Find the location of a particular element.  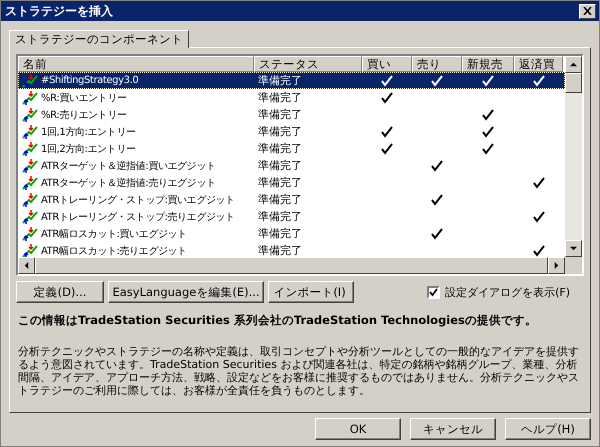

tab: ストラテジーのコンポーネント is located at coordinates (99, 39).